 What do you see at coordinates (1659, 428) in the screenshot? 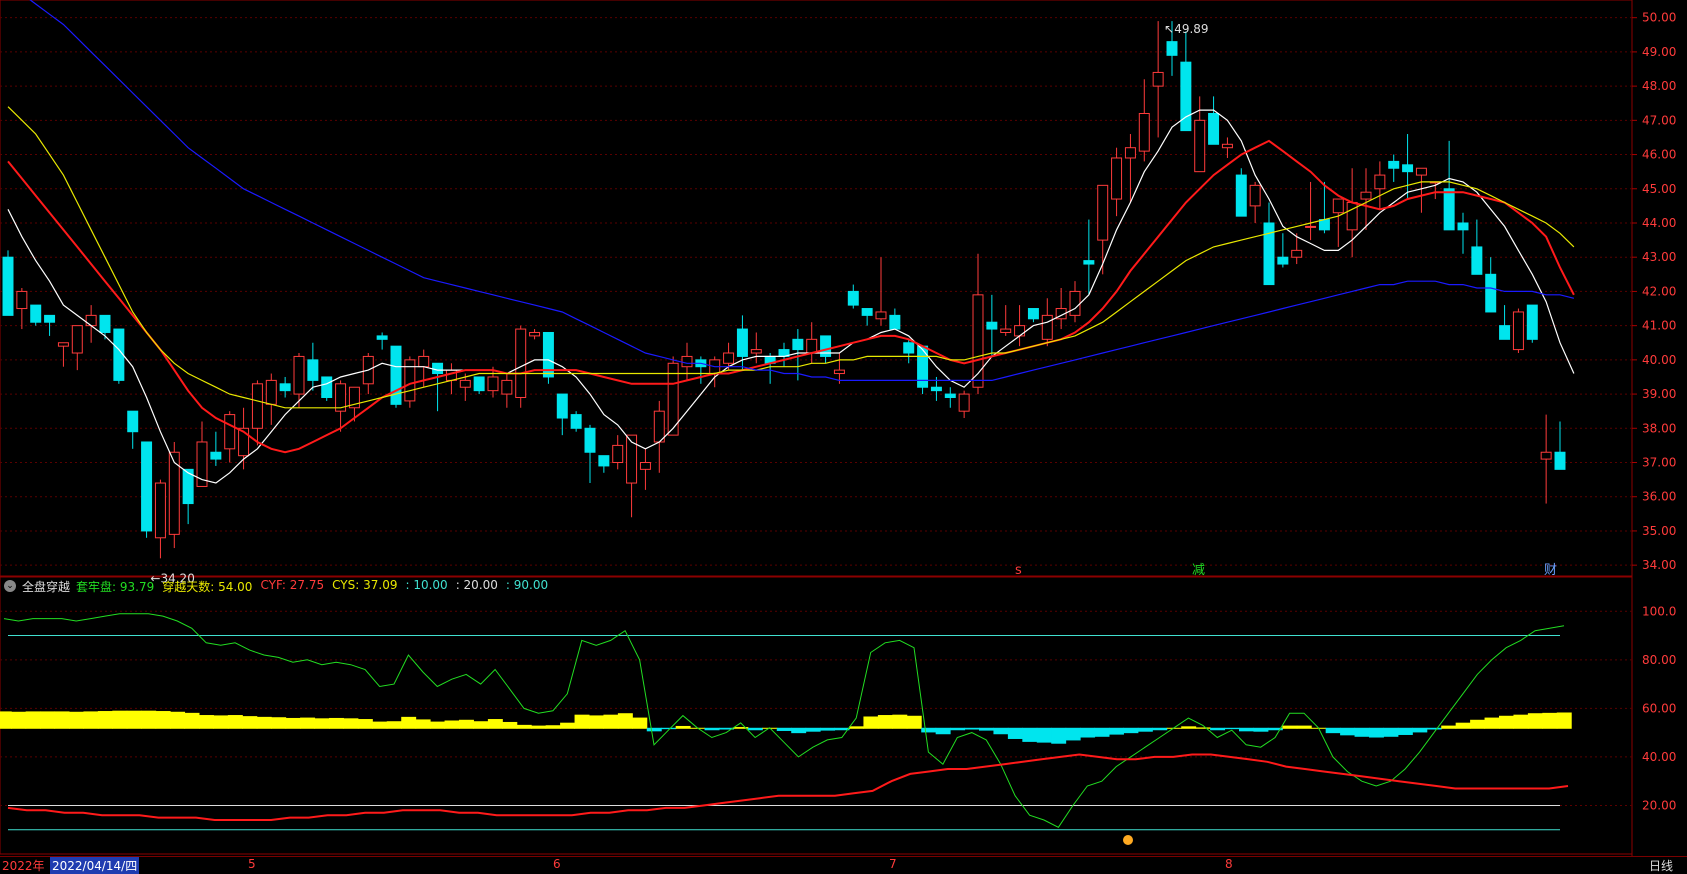
I see `price-tick-label: 38.00` at bounding box center [1659, 428].